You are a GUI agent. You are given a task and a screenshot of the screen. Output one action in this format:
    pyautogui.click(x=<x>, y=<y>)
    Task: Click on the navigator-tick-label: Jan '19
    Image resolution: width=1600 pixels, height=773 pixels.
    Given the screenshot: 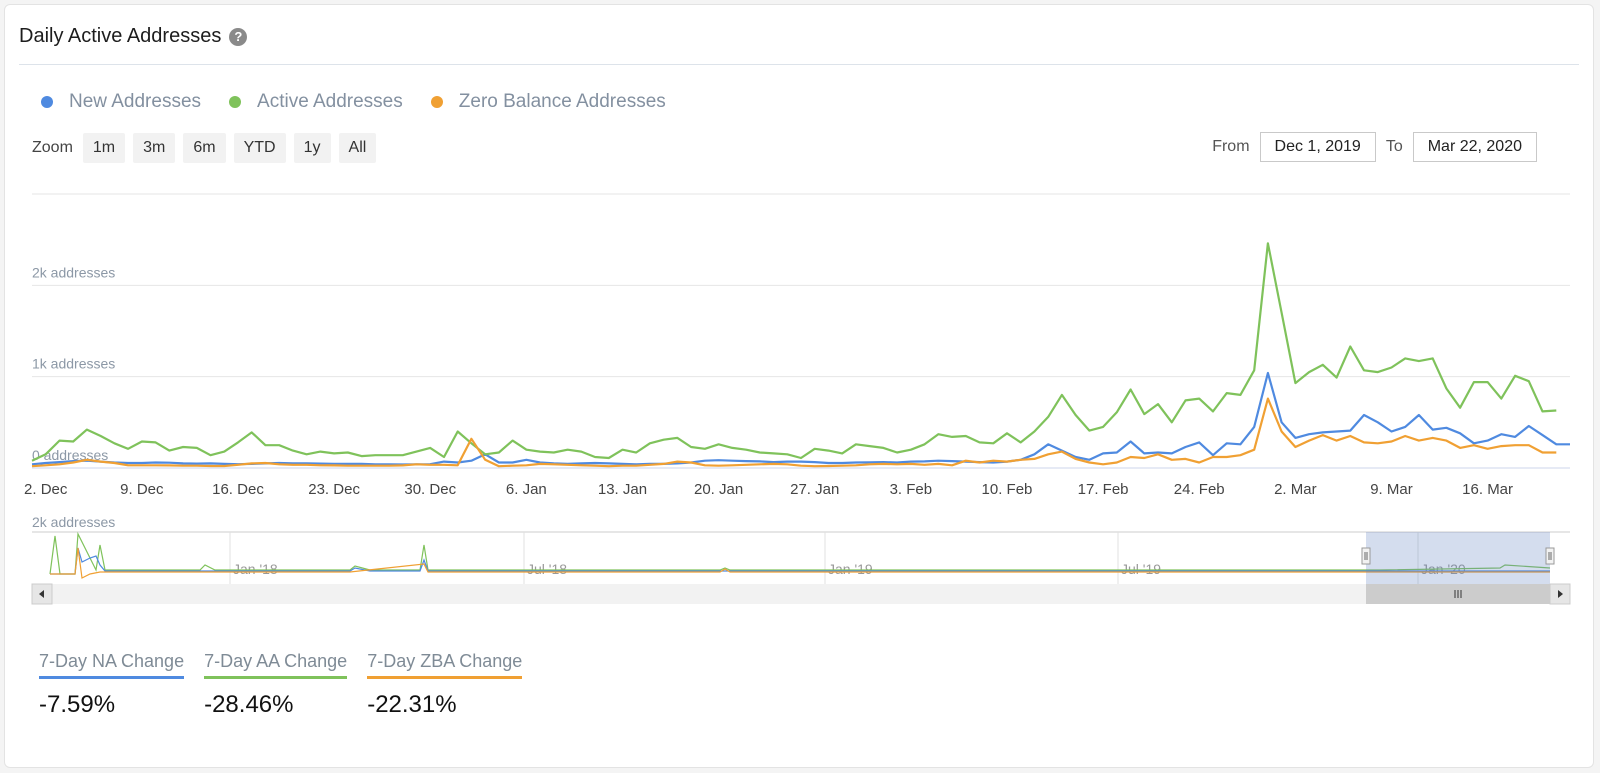 What is the action you would take?
    pyautogui.click(x=850, y=569)
    